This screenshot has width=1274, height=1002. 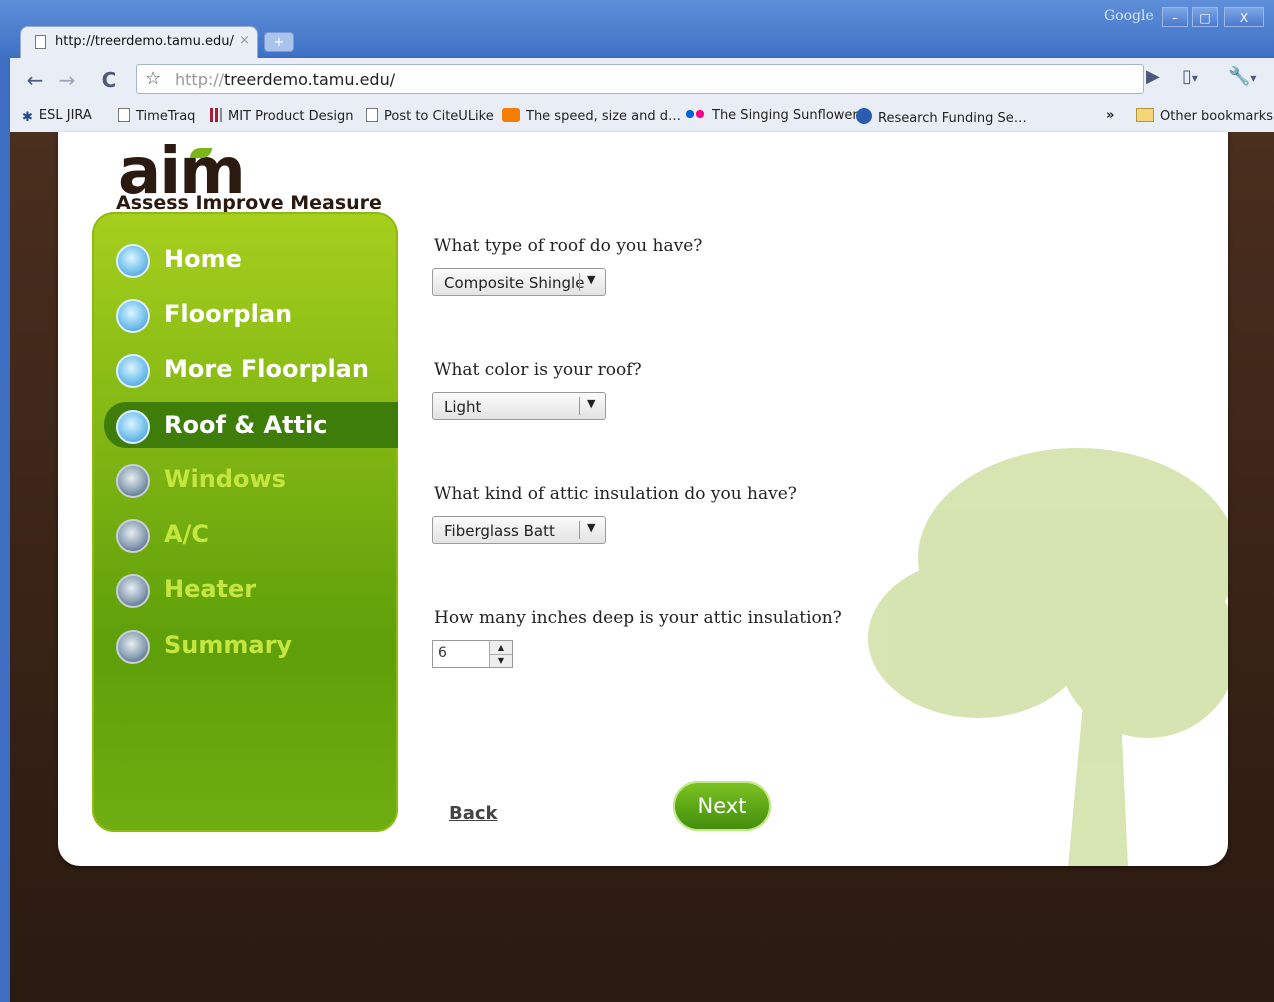 What do you see at coordinates (501, 660) in the screenshot?
I see `decrement-arrow-icon: ▼` at bounding box center [501, 660].